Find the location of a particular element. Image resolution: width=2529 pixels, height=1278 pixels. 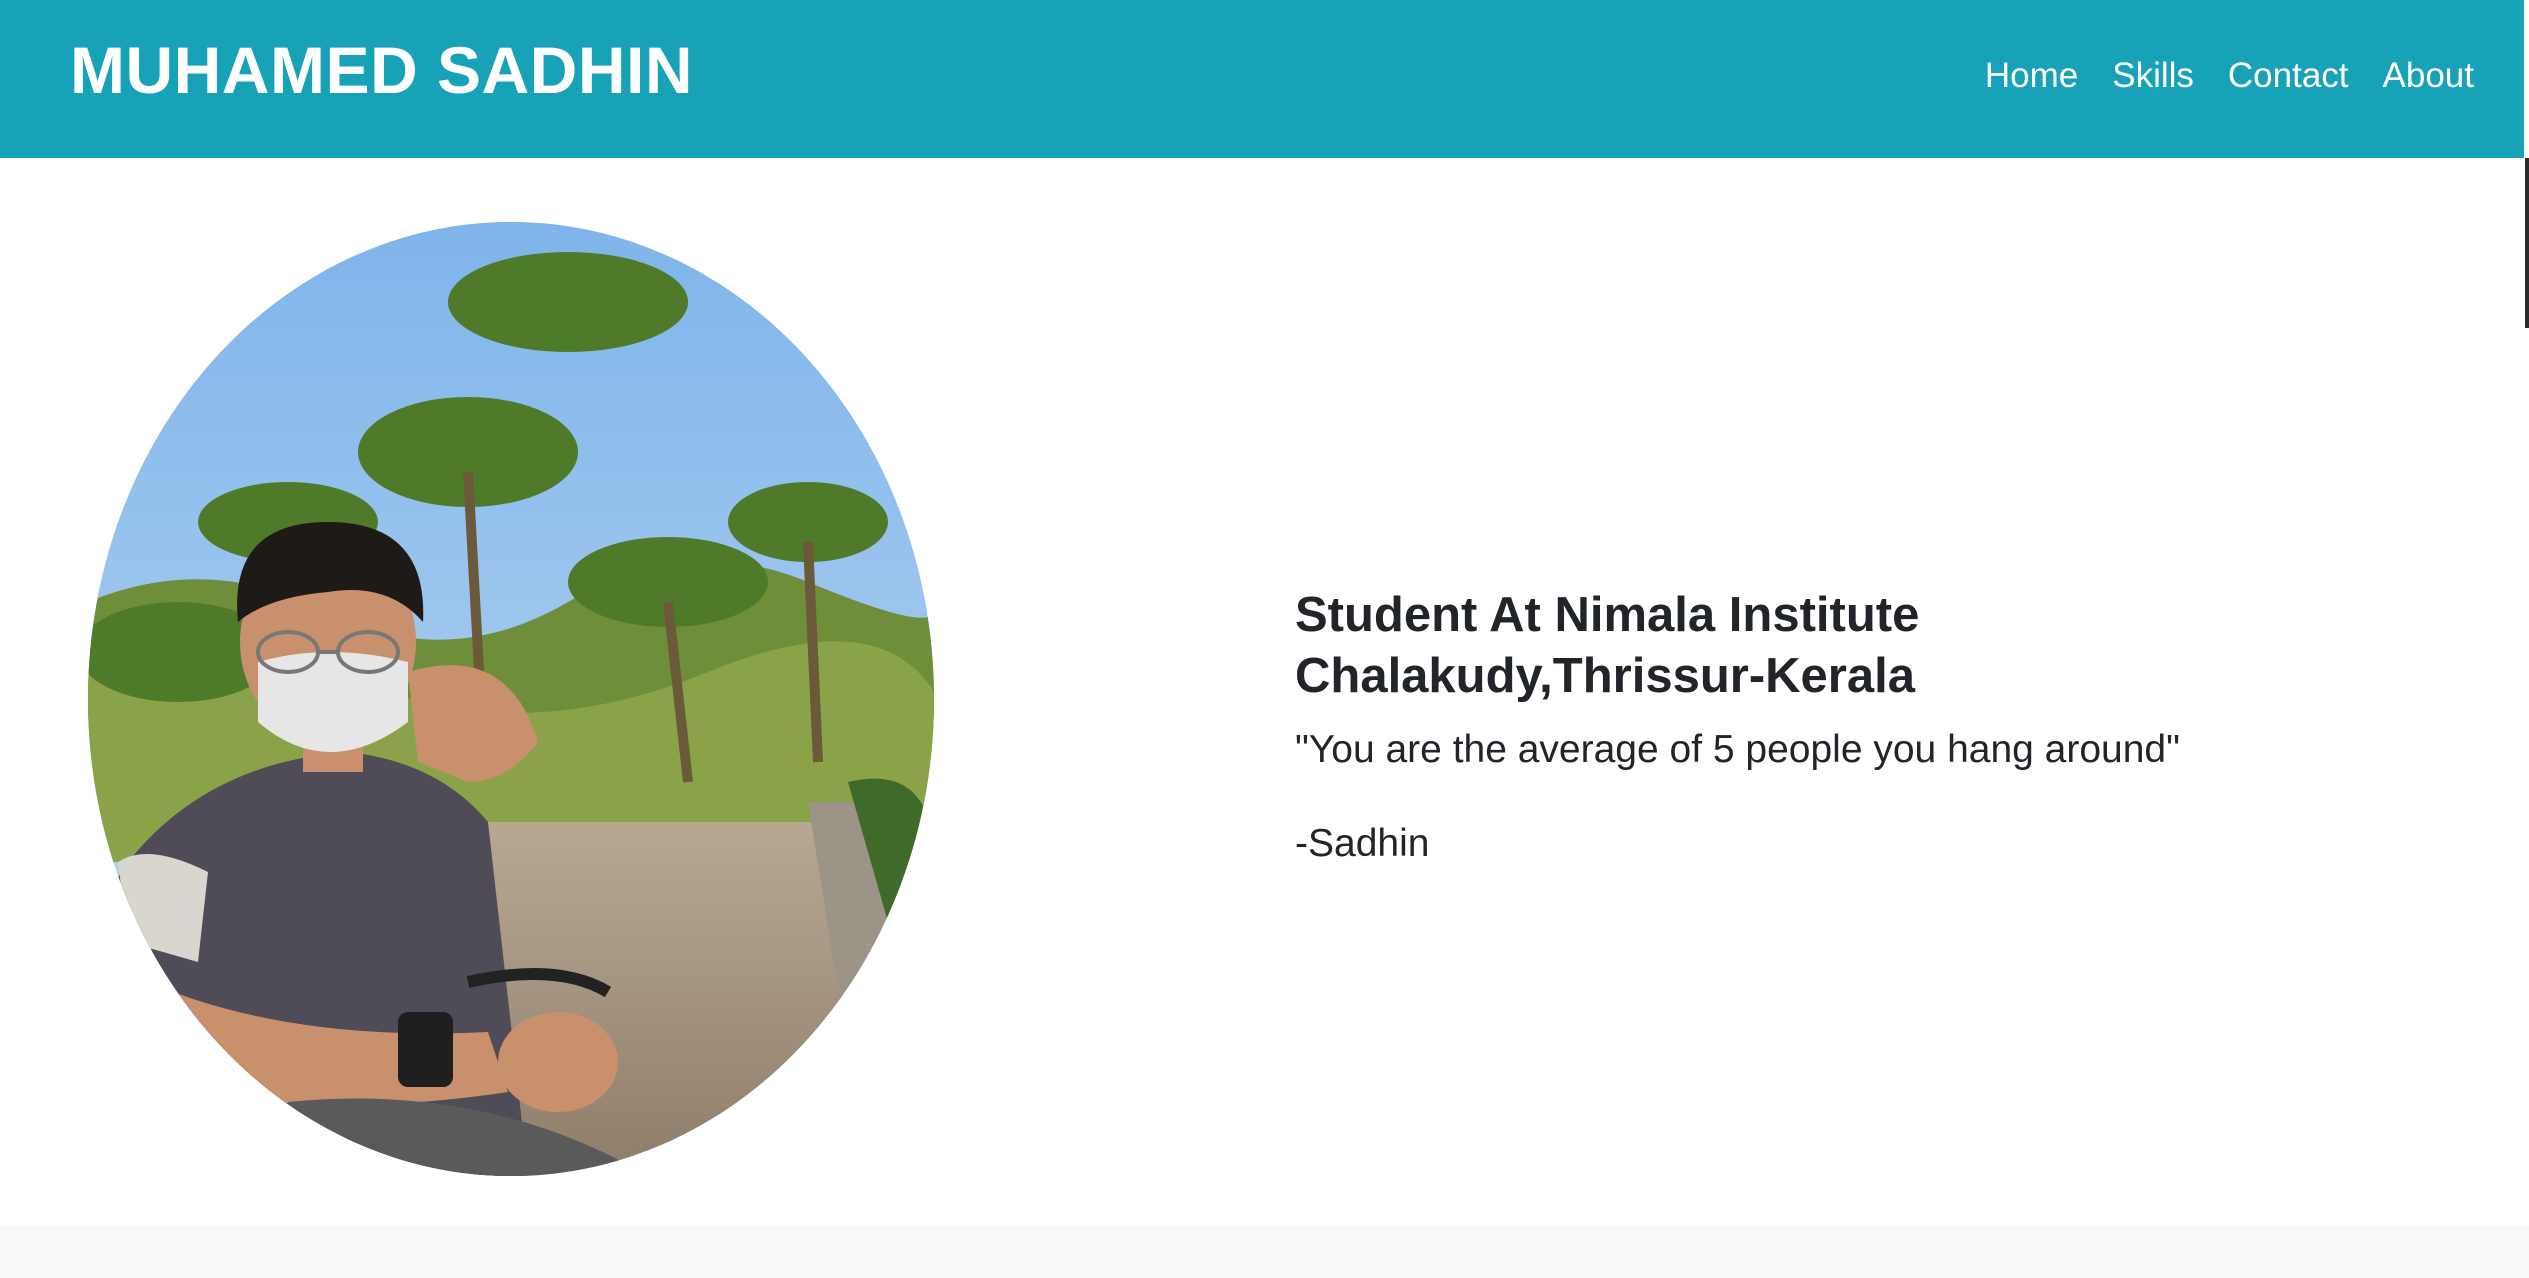

scrollbar is located at coordinates (2526, 612).